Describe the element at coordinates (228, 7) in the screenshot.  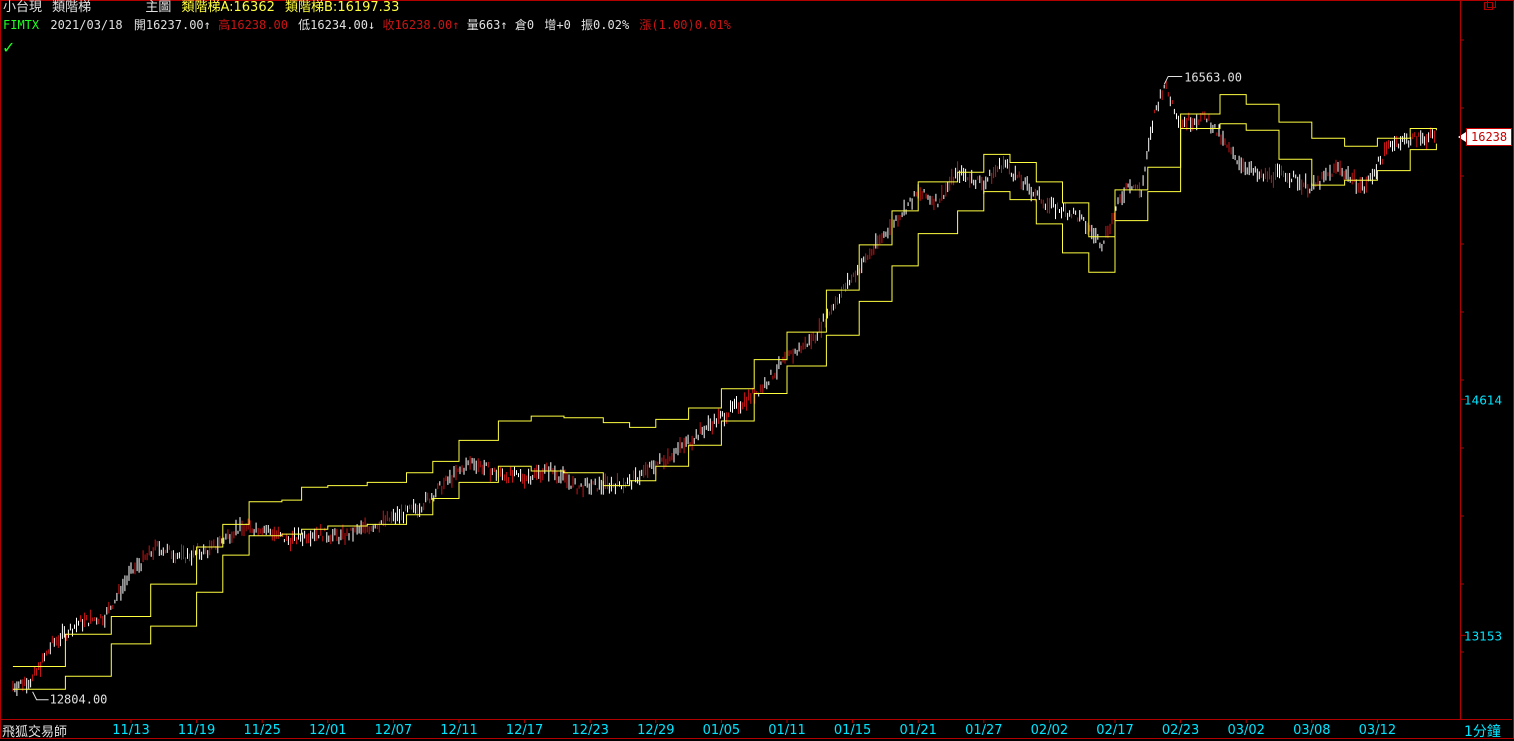
I see `ladder-a-value: 類階梯A:16362` at that location.